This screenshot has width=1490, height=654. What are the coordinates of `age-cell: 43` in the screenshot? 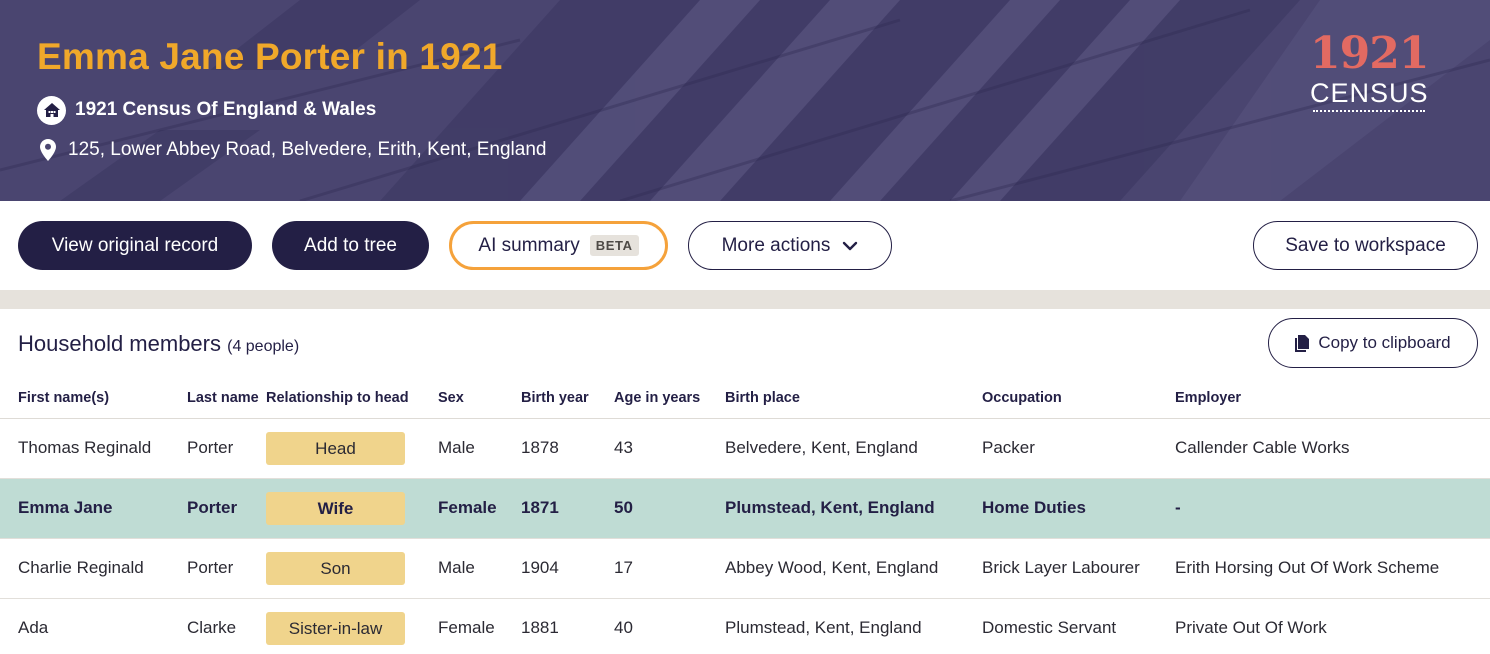 It's located at (651, 448).